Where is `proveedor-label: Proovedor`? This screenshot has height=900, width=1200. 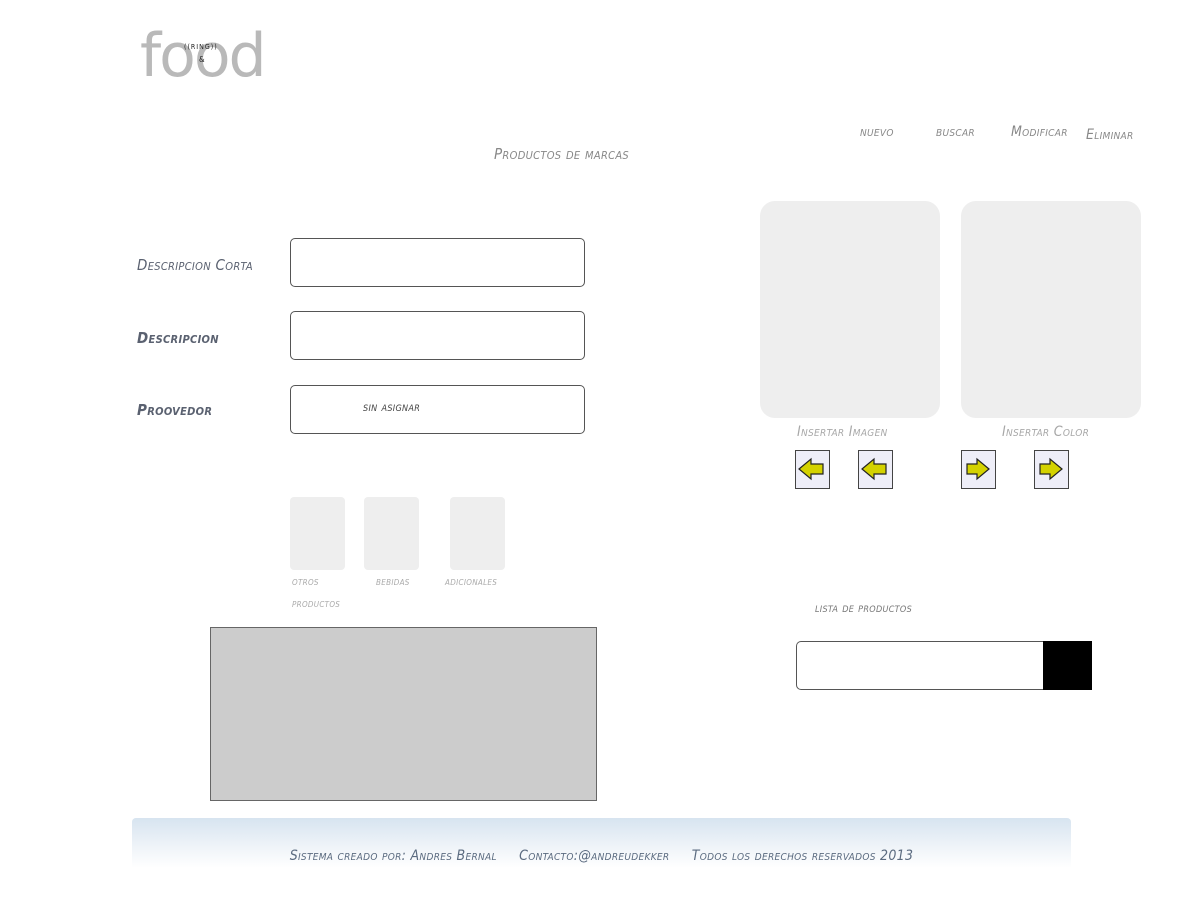
proveedor-label: Proovedor is located at coordinates (175, 410).